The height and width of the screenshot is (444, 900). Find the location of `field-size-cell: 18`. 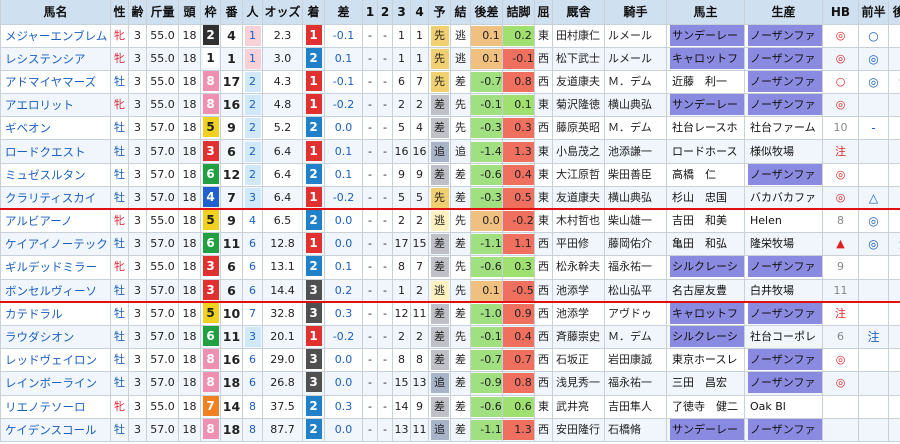

field-size-cell: 18 is located at coordinates (189, 407).